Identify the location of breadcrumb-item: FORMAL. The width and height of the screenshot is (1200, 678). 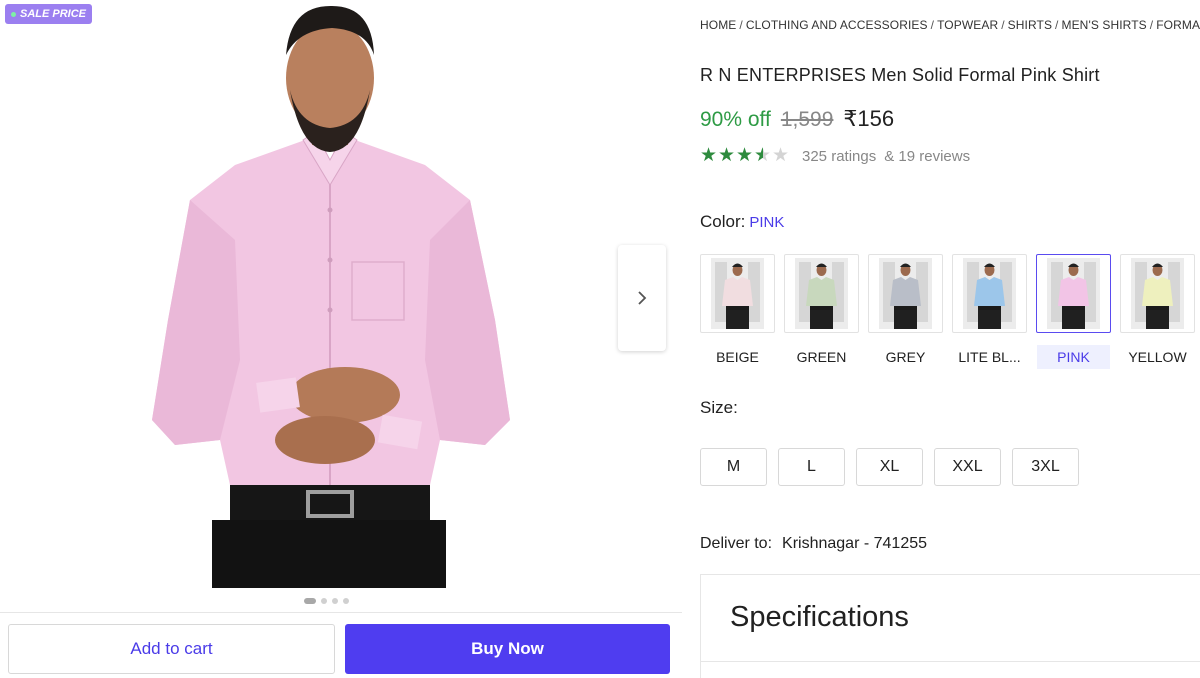
(1178, 25).